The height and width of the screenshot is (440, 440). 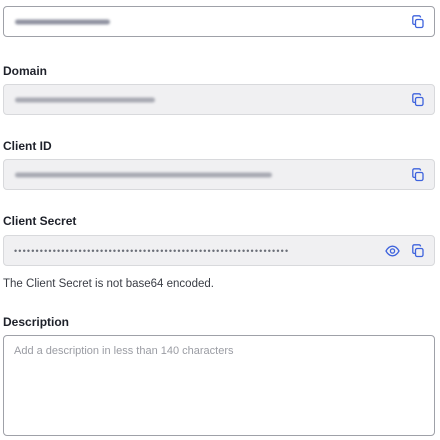 I want to click on copy-name-button, so click(x=418, y=22).